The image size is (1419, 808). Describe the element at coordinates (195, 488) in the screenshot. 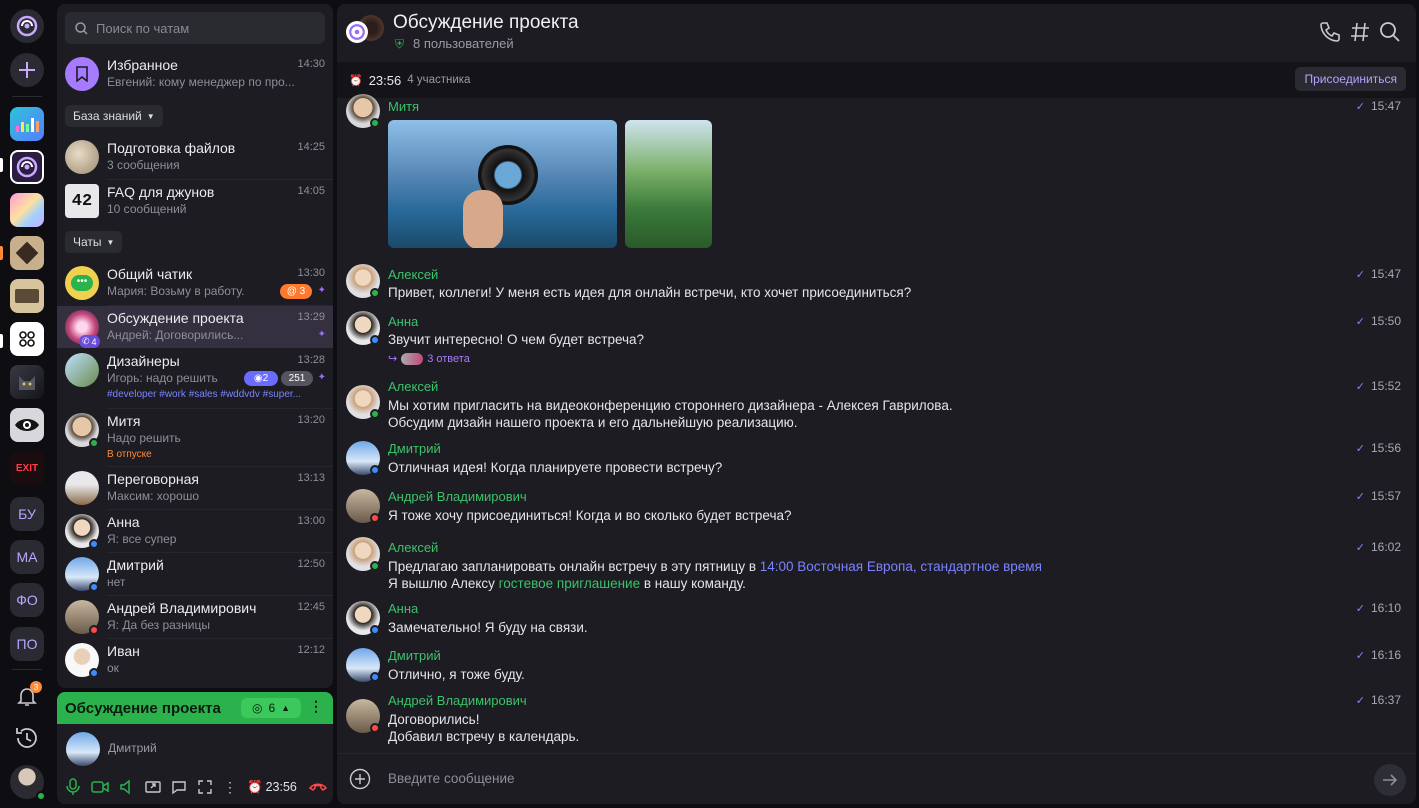

I see `chat-item: Переговорная Максим: хорошо 13:13` at that location.